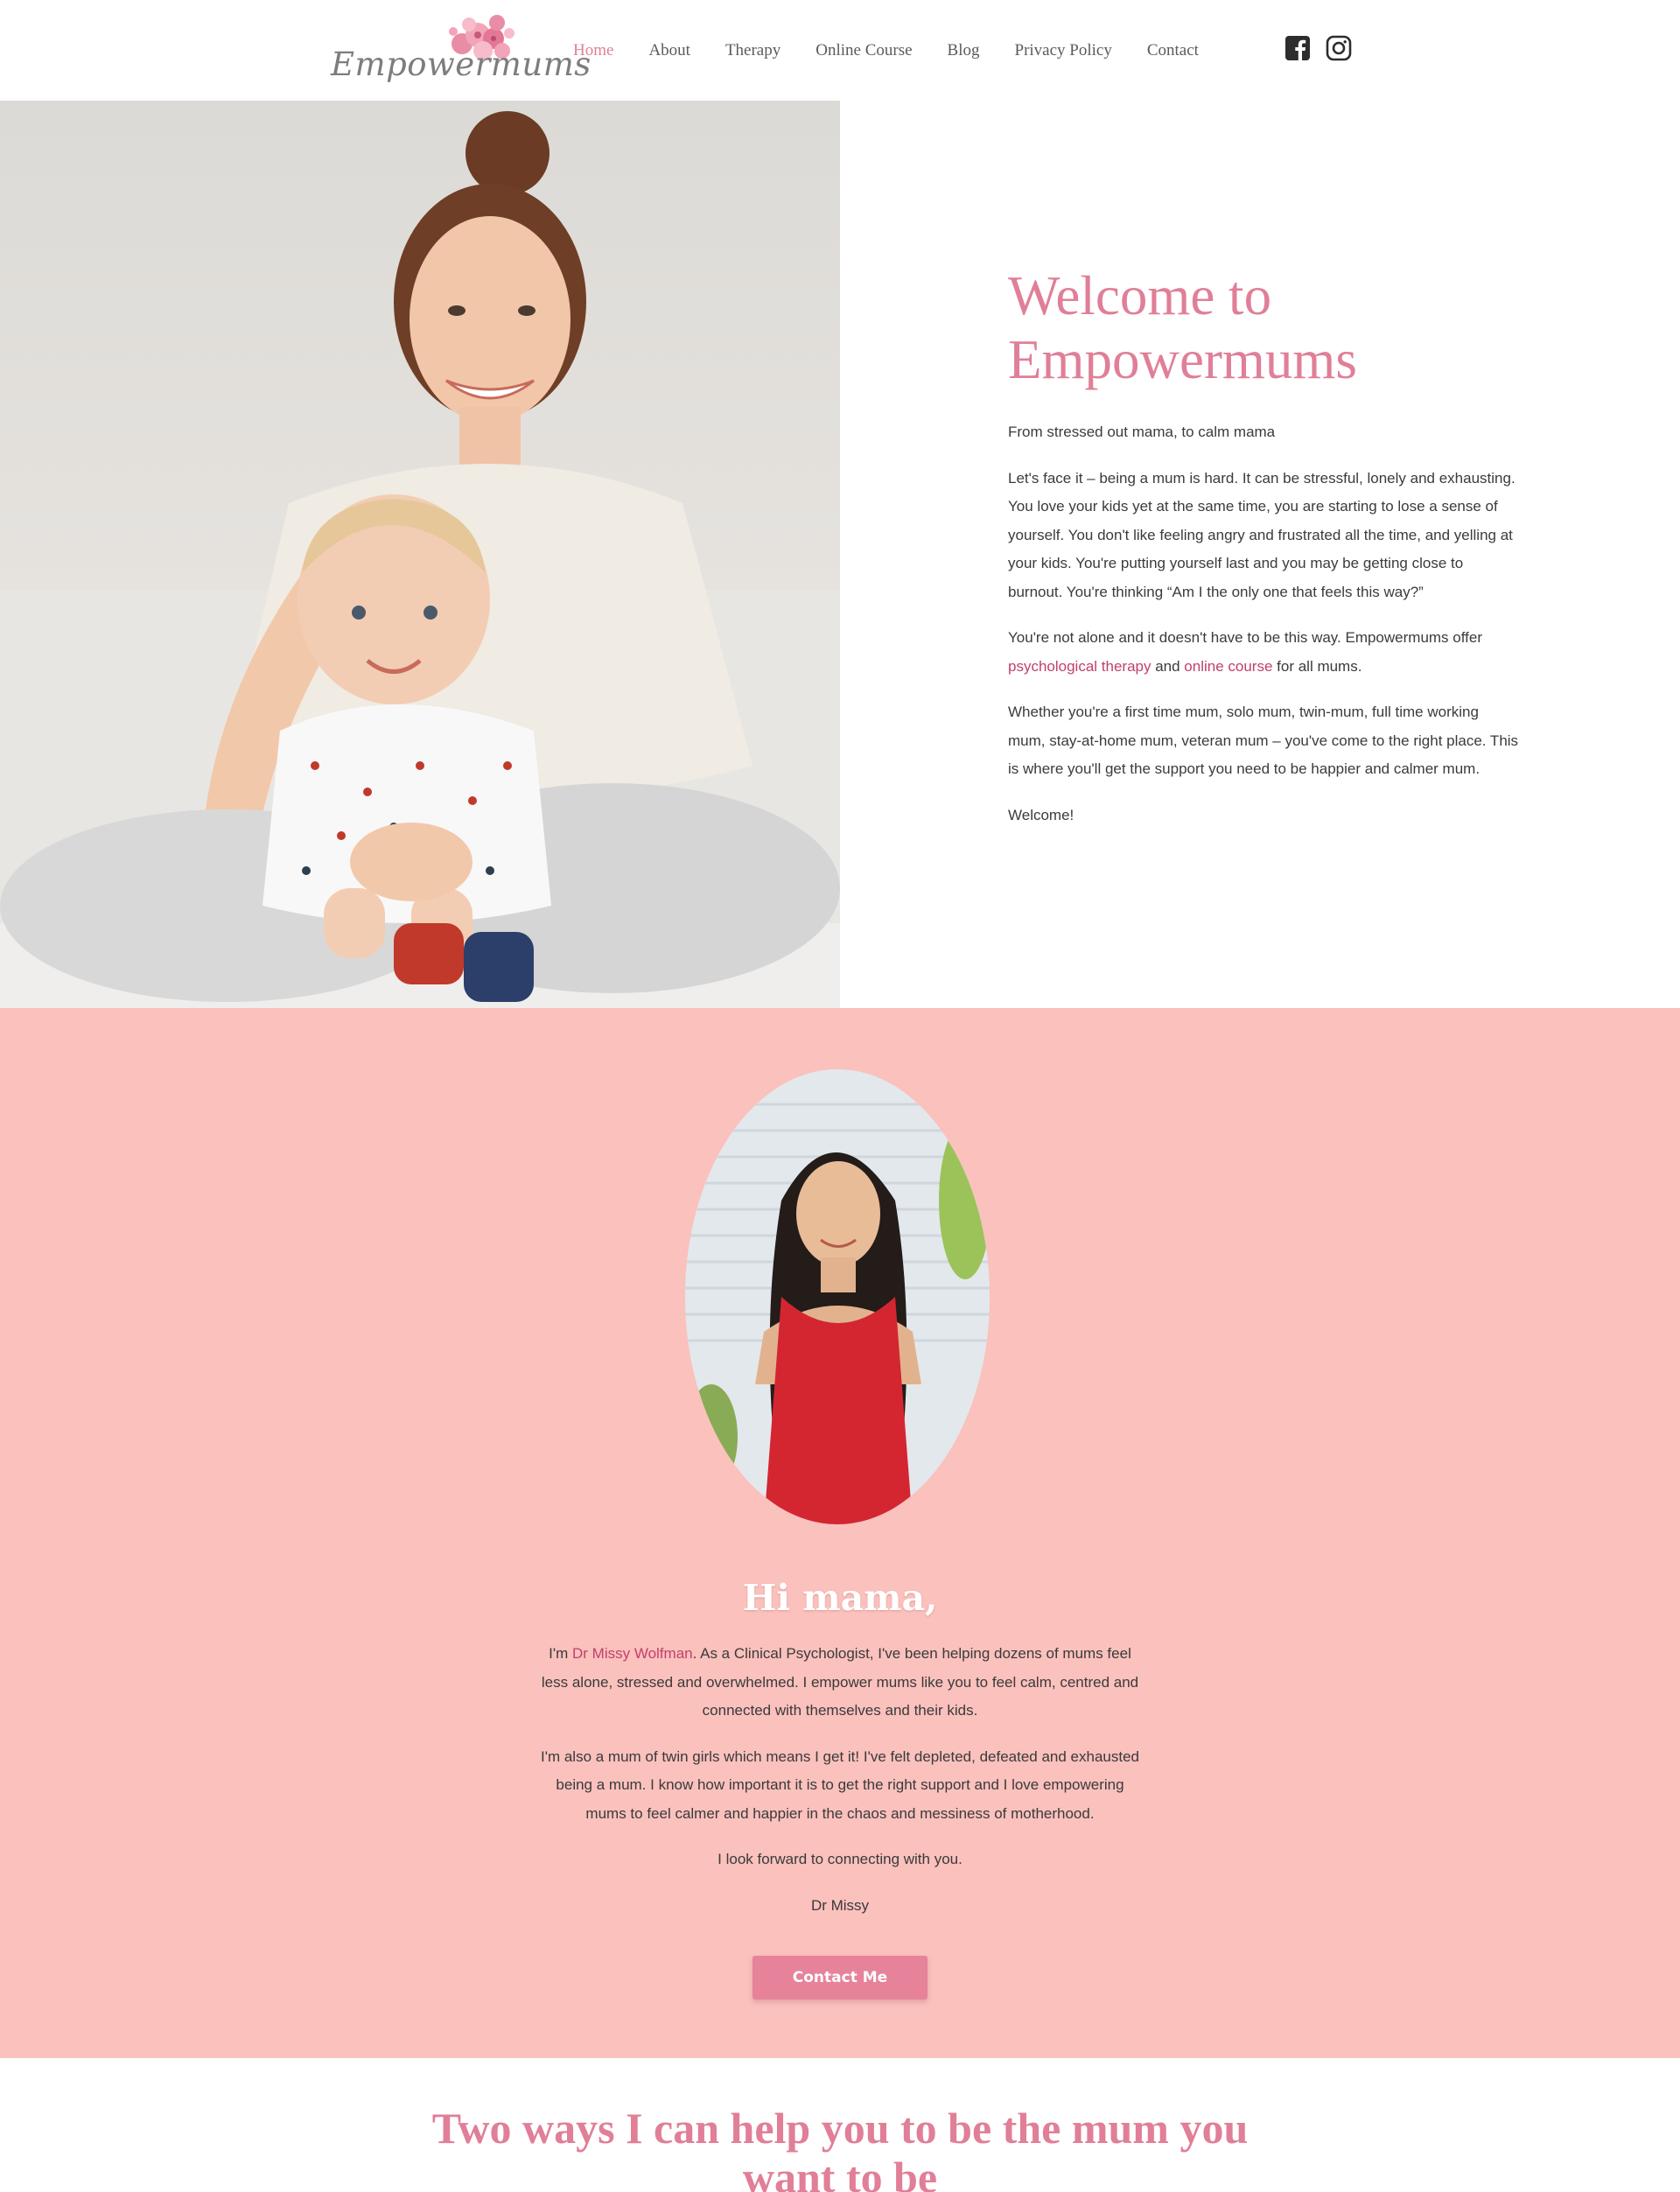 The height and width of the screenshot is (2192, 1680). Describe the element at coordinates (1317, 666) in the screenshot. I see `hero-p2-text-c: for all mums.` at that location.